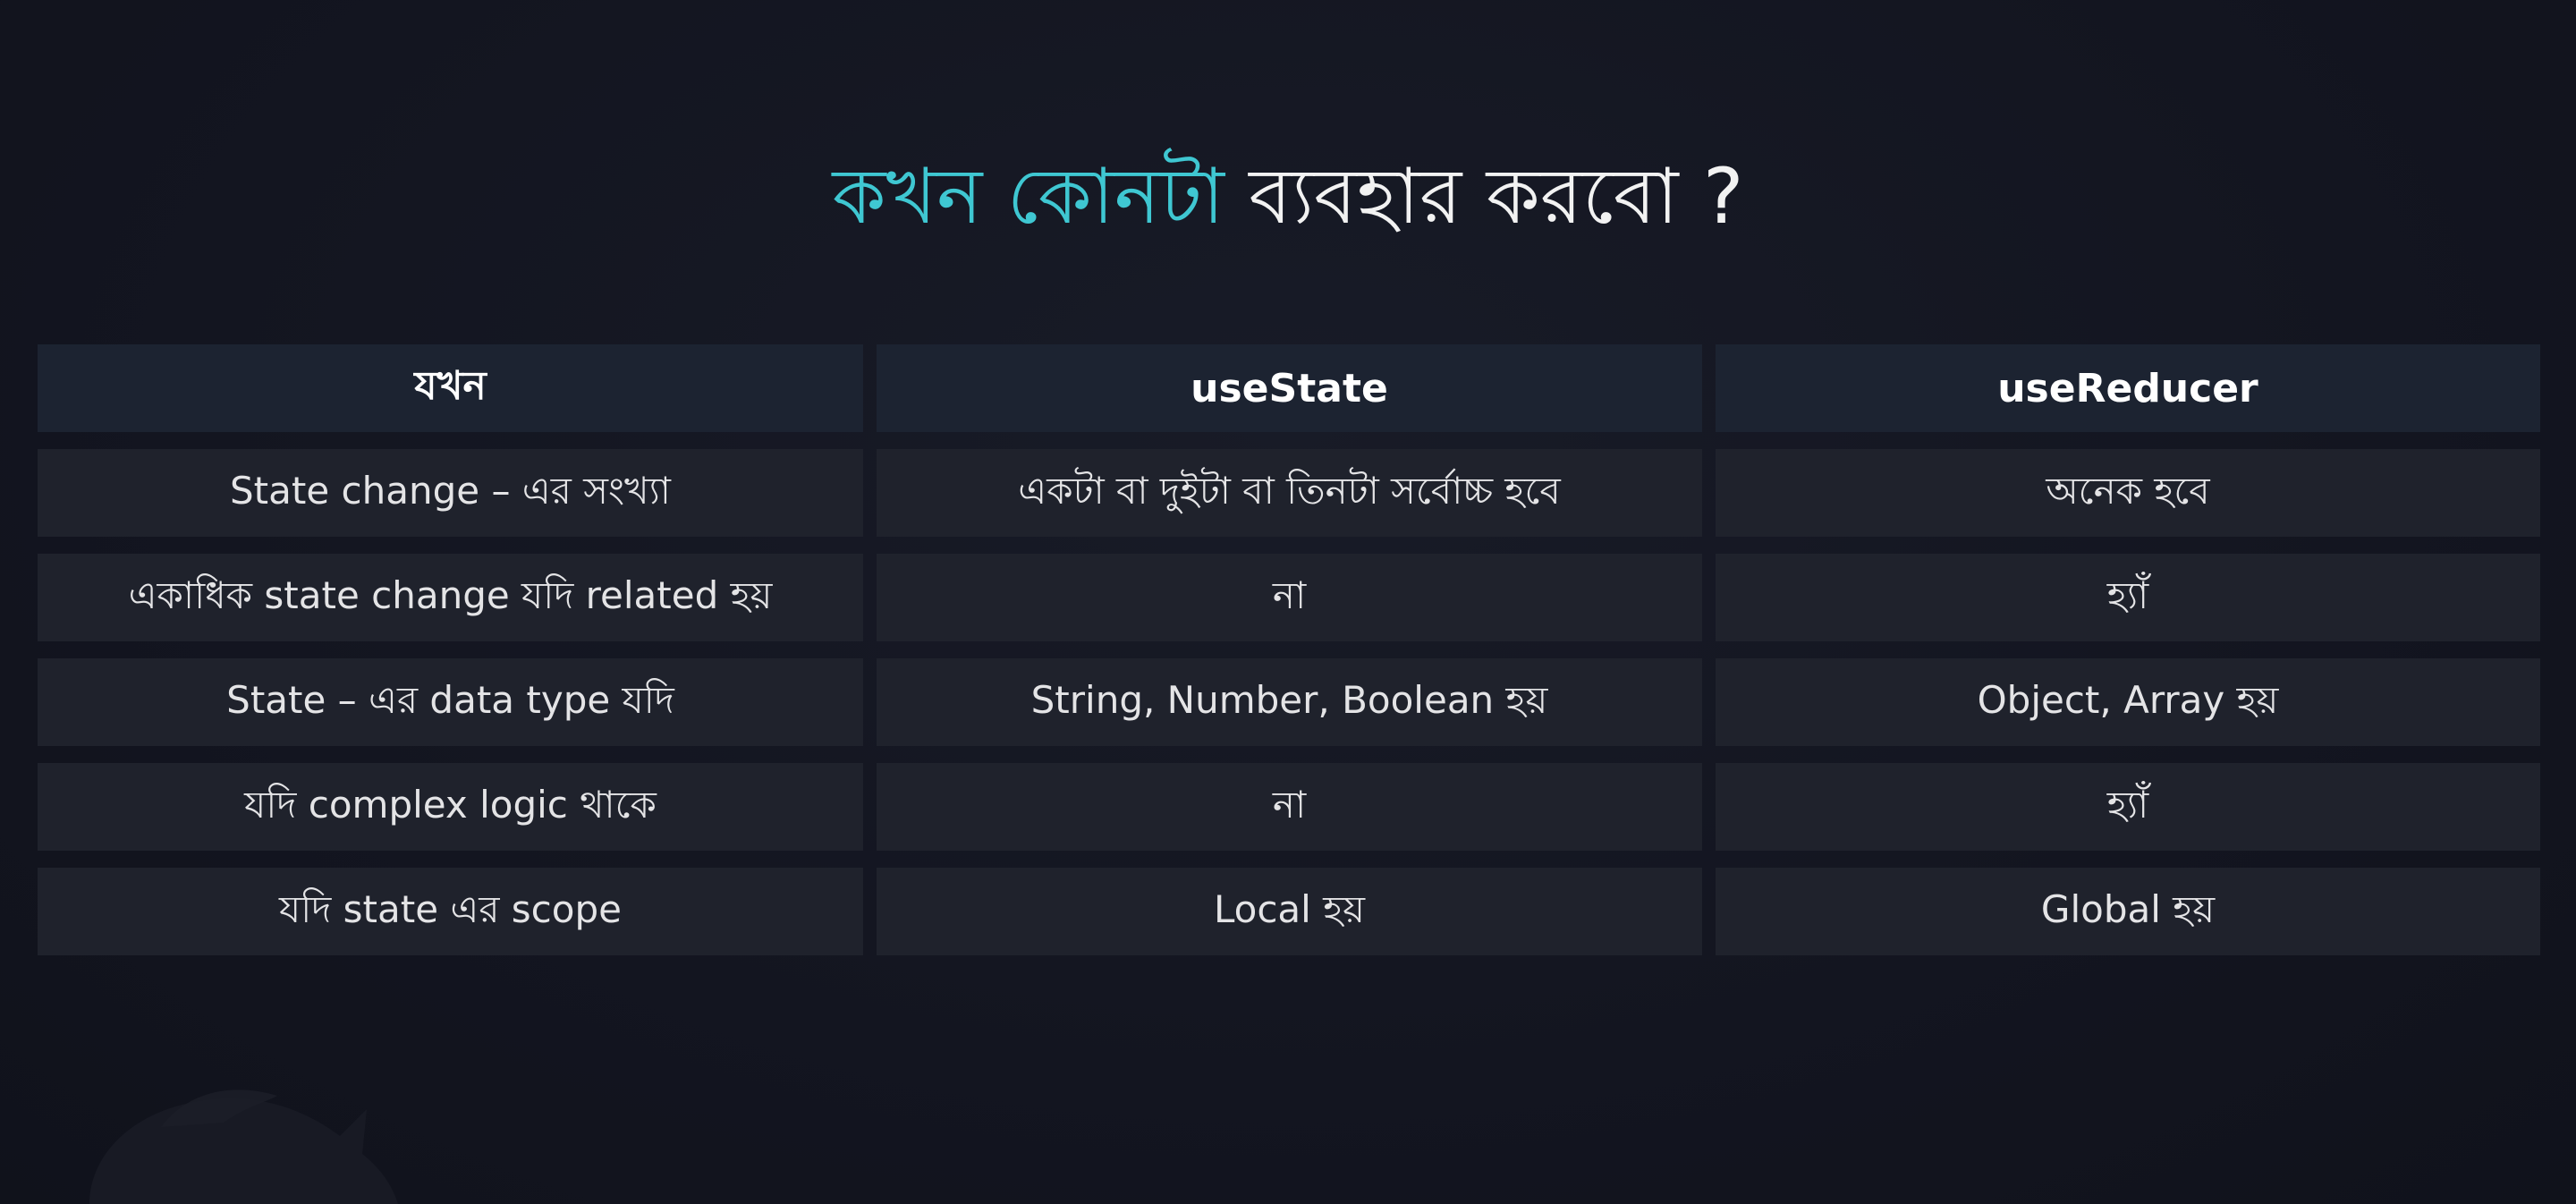 This screenshot has width=2576, height=1204. What do you see at coordinates (2128, 912) in the screenshot?
I see `row-usereducer-value: Global হয়` at bounding box center [2128, 912].